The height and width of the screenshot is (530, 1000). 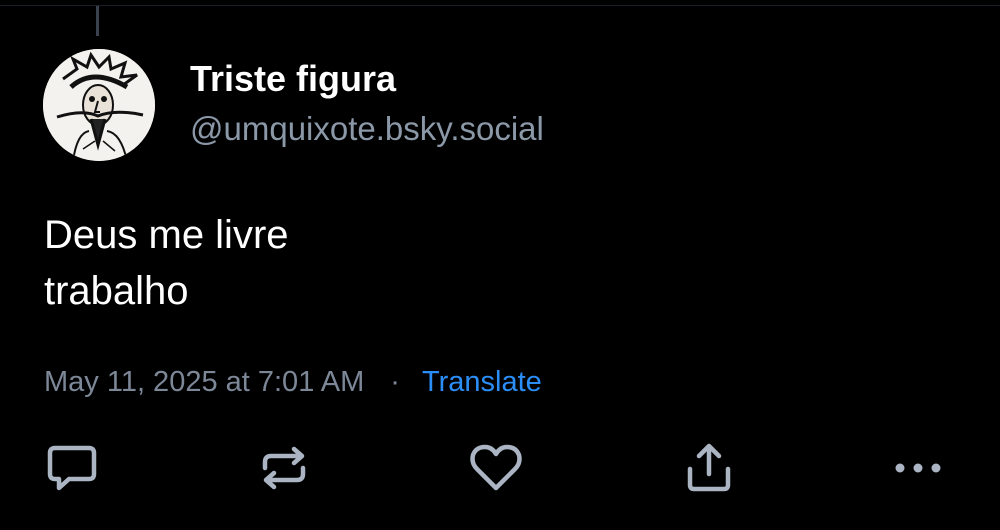 What do you see at coordinates (204, 382) in the screenshot?
I see `post-timestamp: May 11, 2025 at 7:01 AM` at bounding box center [204, 382].